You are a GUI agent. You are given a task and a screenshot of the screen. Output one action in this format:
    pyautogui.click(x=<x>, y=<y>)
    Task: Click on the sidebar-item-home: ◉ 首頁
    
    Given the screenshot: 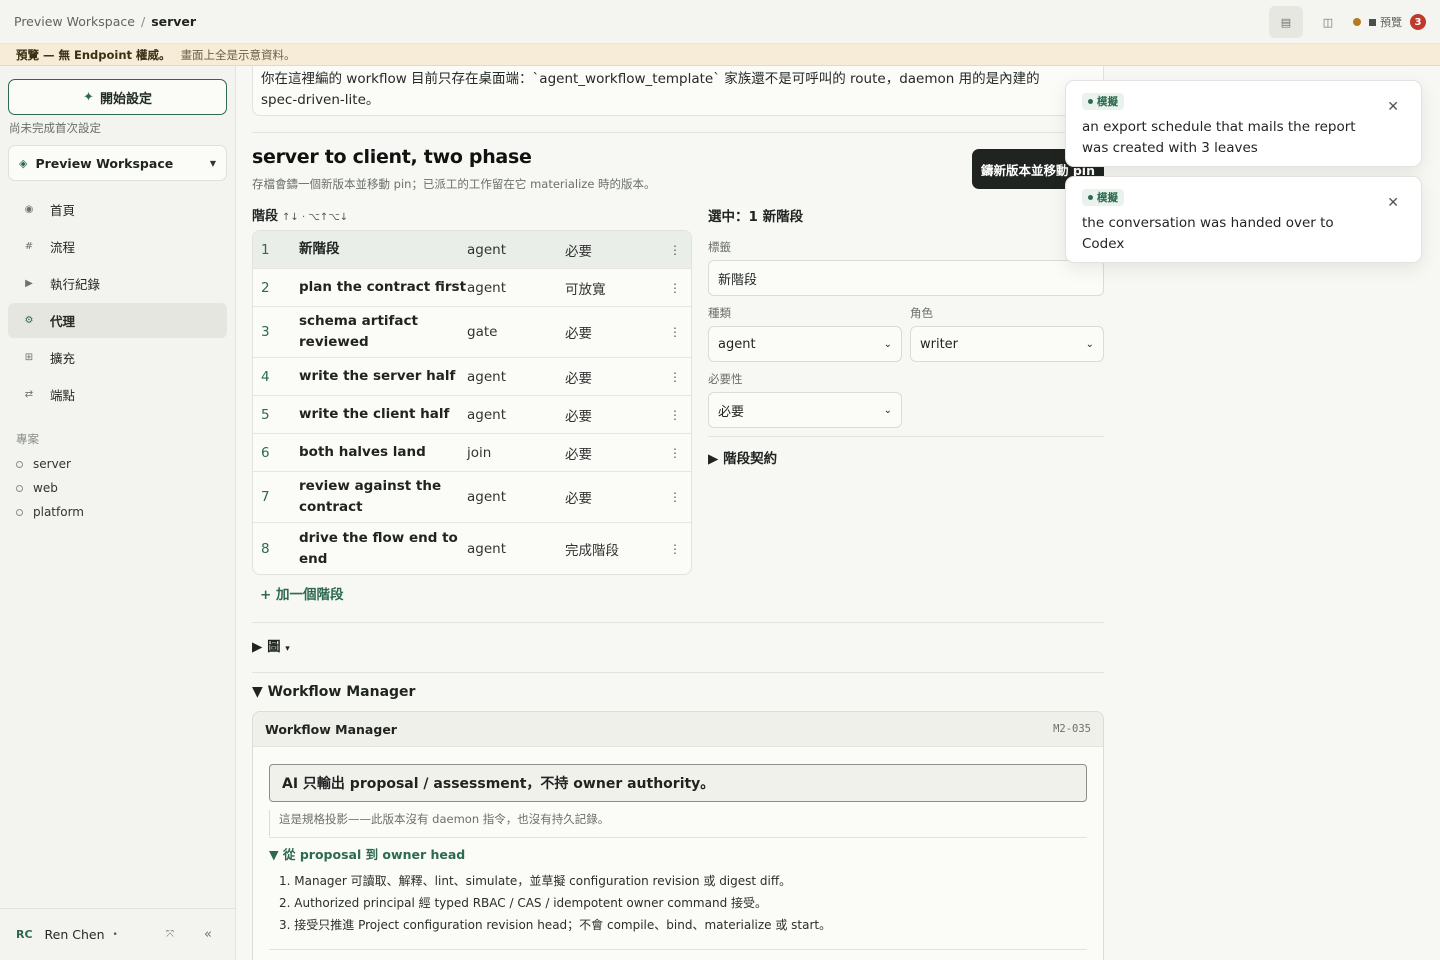 What is the action you would take?
    pyautogui.click(x=117, y=209)
    